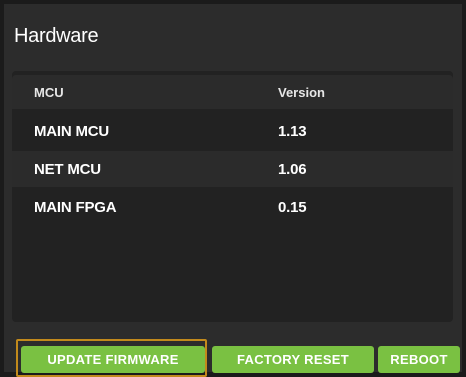  I want to click on table-header-row: MCU Version, so click(232, 92).